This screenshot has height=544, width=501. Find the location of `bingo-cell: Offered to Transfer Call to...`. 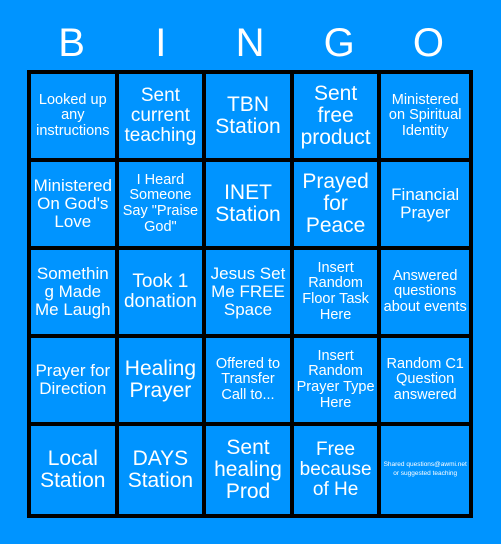

bingo-cell: Offered to Transfer Call to... is located at coordinates (250, 382).